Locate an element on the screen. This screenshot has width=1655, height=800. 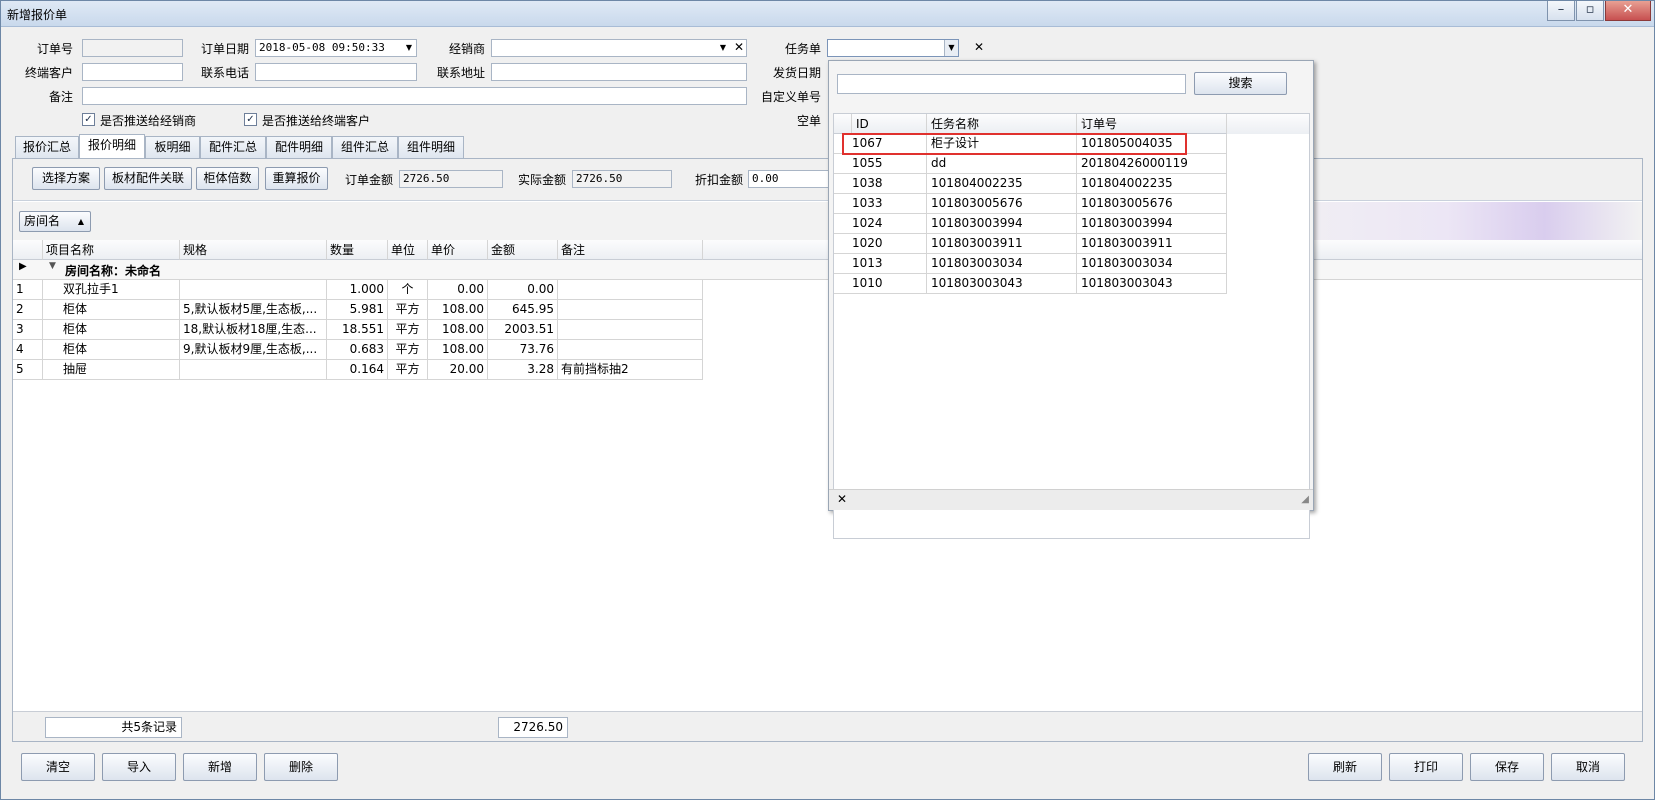
cell-remark: 有前挡标抽2 is located at coordinates (630, 370).